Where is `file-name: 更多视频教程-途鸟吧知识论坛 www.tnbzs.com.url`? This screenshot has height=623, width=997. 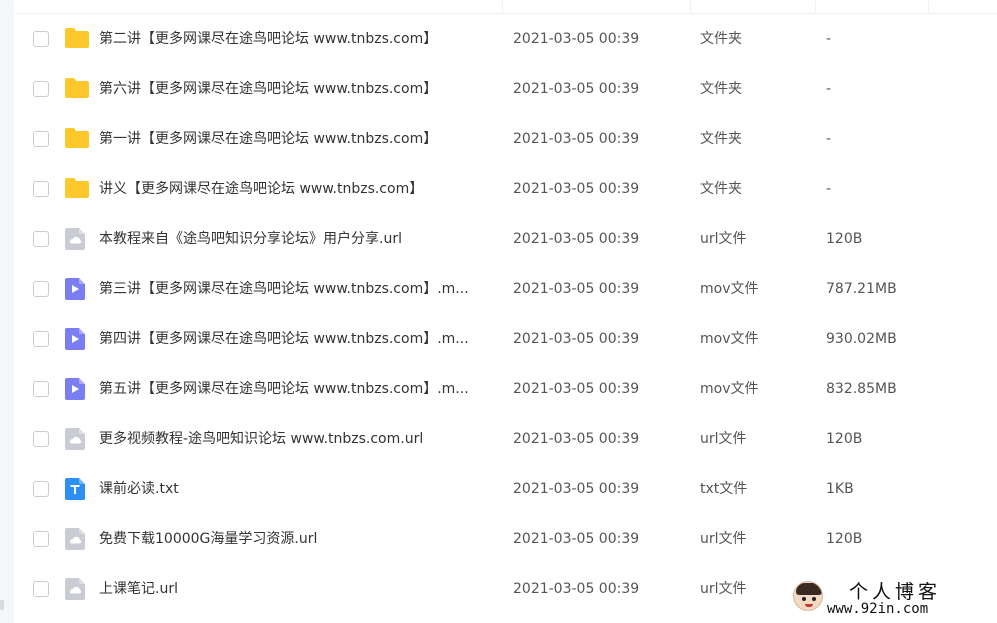
file-name: 更多视频教程-途鸟吧知识论坛 www.tnbzs.com.url is located at coordinates (296, 439).